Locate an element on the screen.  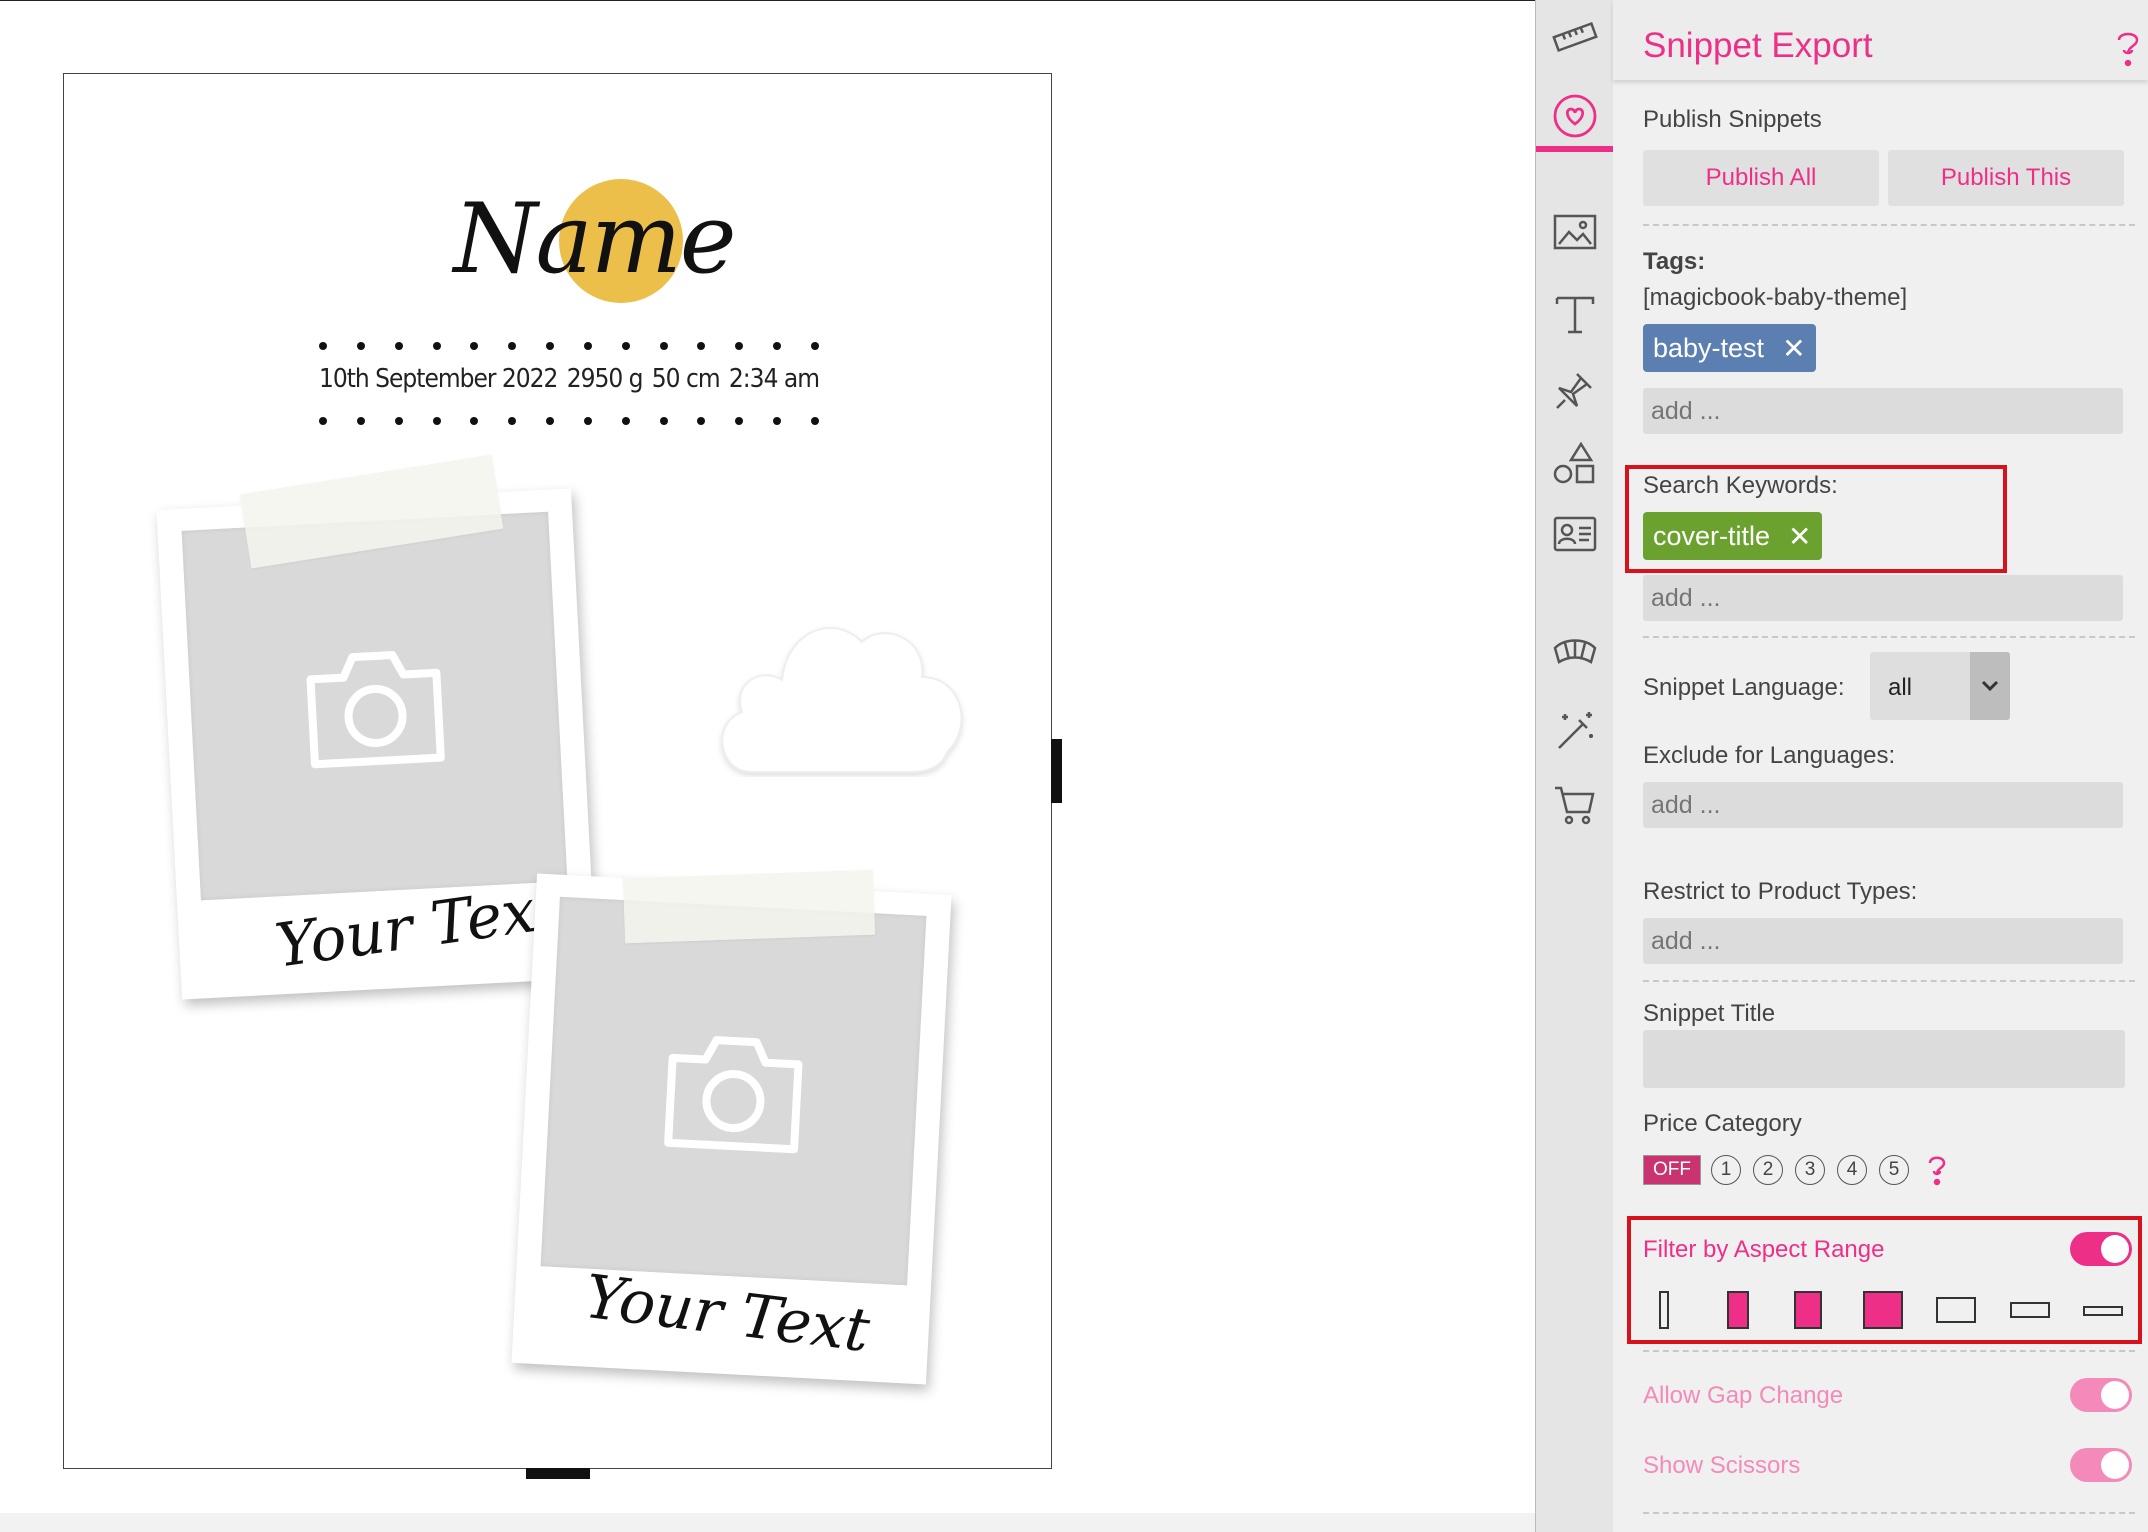
polaroid-frame-1: Your Text is located at coordinates (376, 744).